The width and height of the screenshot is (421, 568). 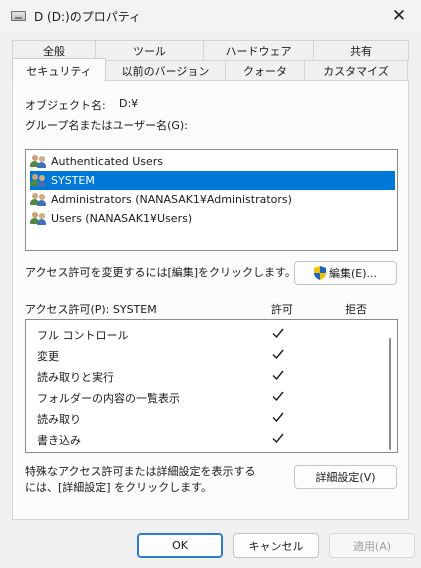 I want to click on permission-name: フル コントロール, so click(x=83, y=335).